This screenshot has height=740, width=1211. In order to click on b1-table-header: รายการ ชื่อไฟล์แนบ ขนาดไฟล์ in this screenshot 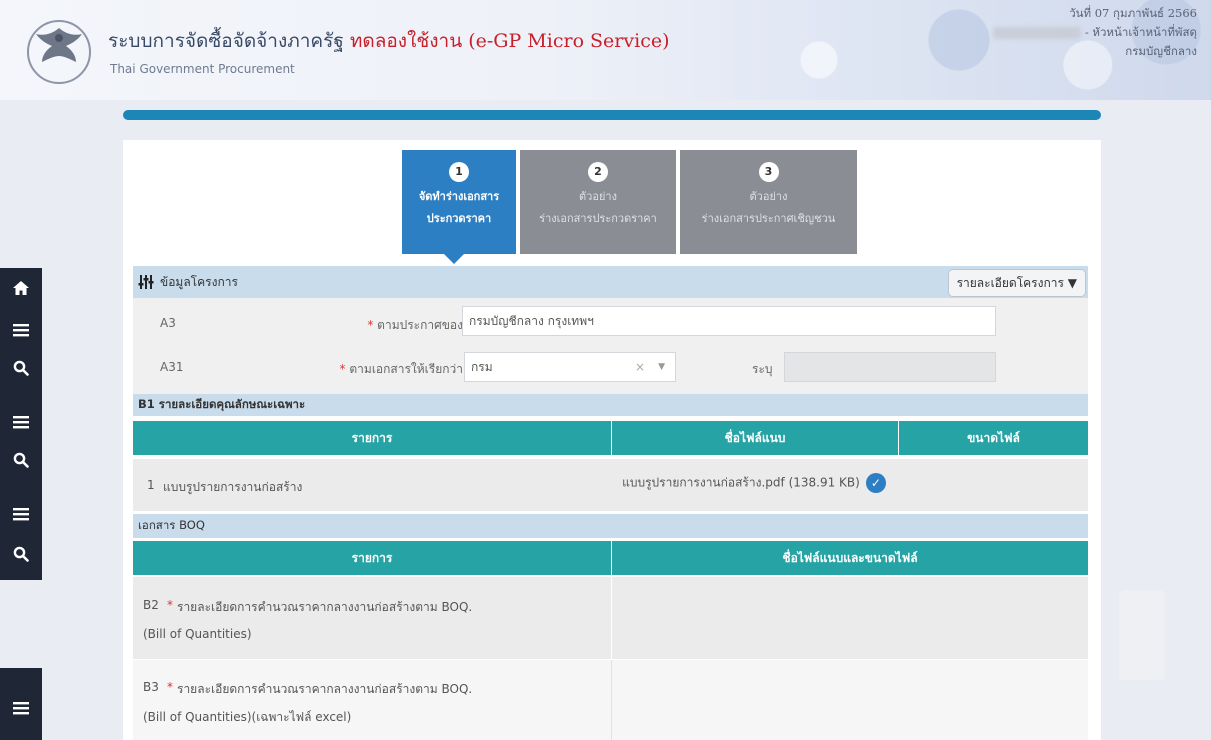, I will do `click(610, 438)`.